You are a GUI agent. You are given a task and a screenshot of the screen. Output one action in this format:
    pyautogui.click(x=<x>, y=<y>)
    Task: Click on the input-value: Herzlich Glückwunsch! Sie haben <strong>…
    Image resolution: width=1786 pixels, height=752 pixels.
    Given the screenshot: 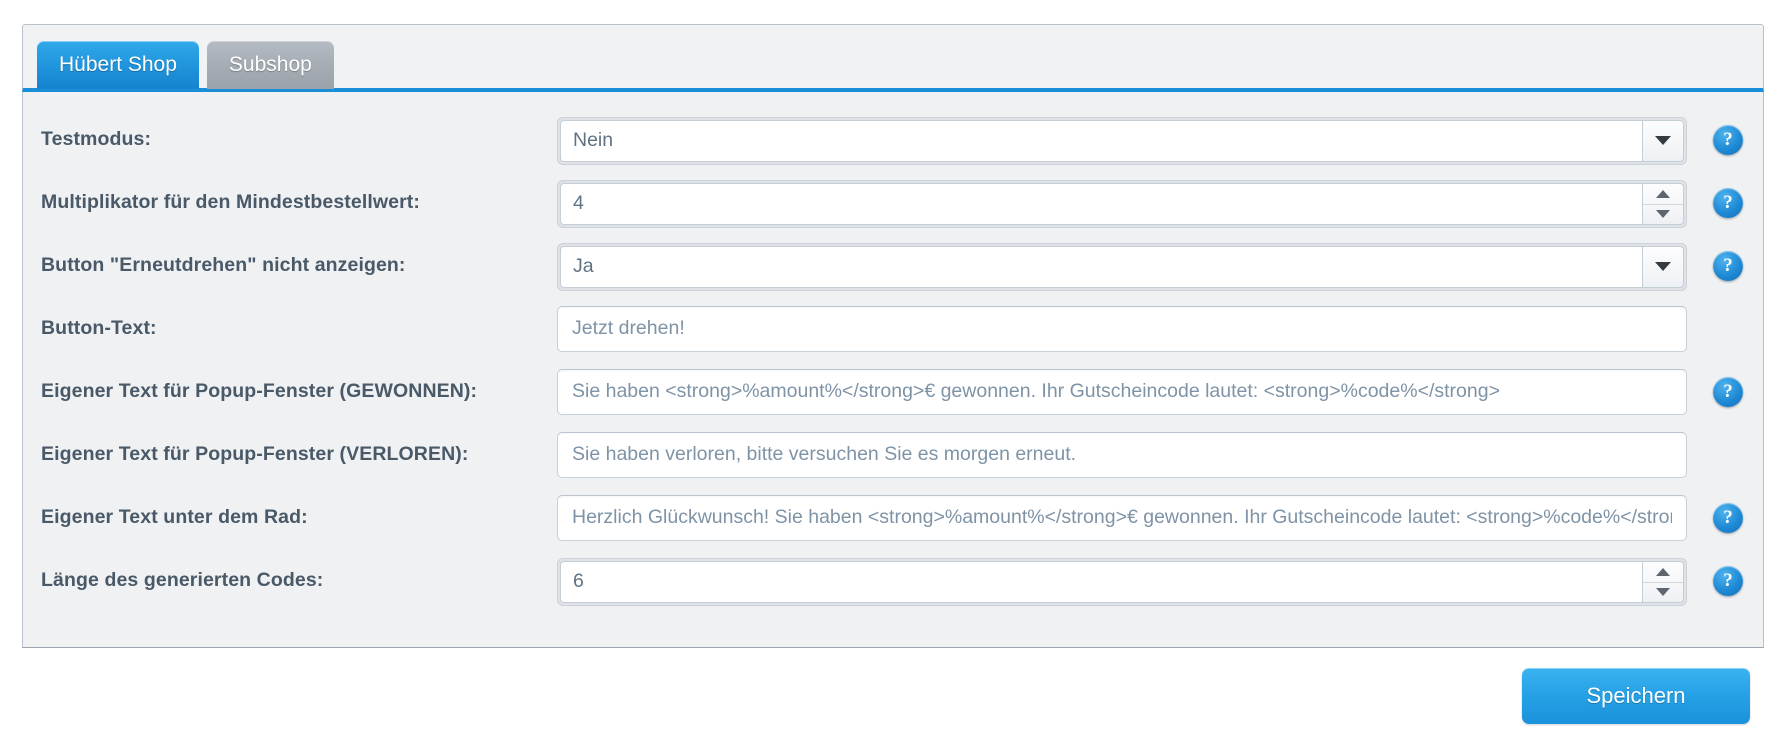 What is the action you would take?
    pyautogui.click(x=1122, y=517)
    